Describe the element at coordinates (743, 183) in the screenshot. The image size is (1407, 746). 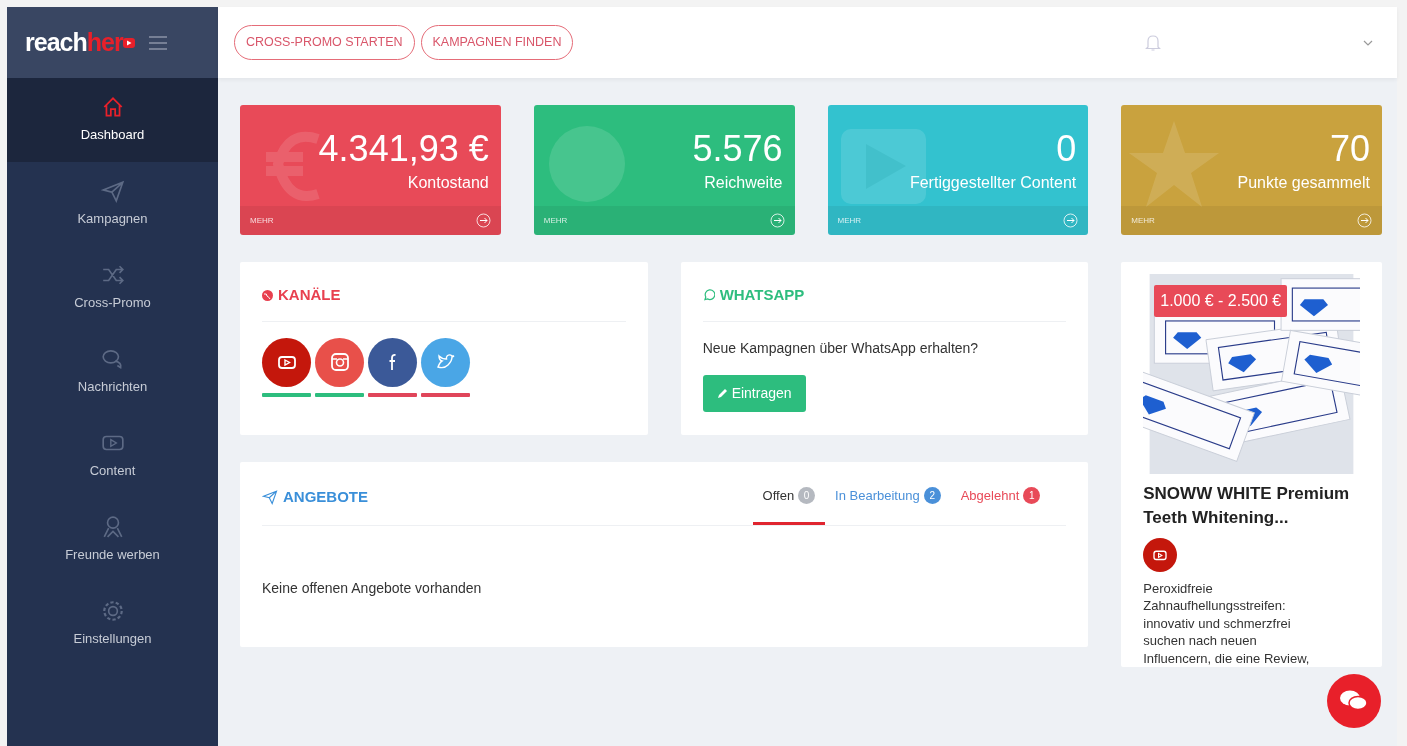
I see `stat-label: Reichweite` at that location.